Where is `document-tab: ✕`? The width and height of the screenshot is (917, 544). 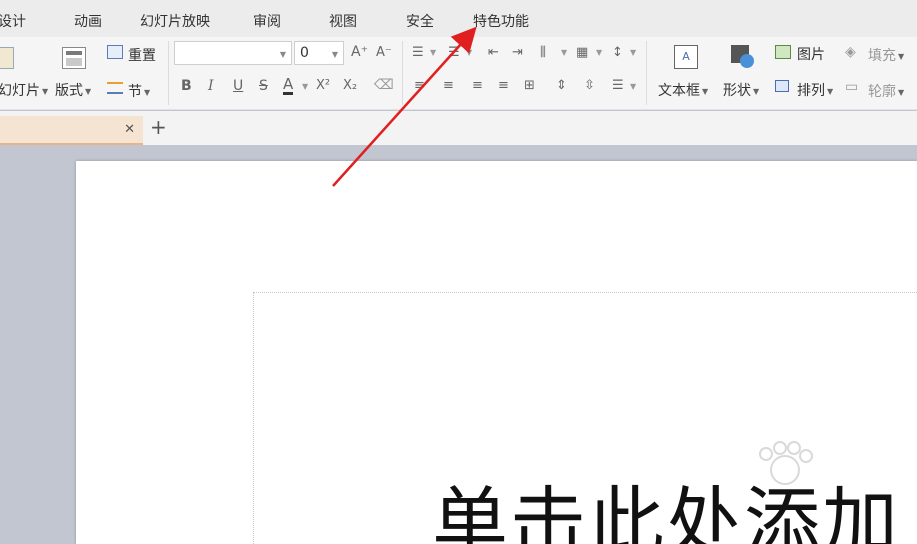
document-tab: ✕ is located at coordinates (71, 130).